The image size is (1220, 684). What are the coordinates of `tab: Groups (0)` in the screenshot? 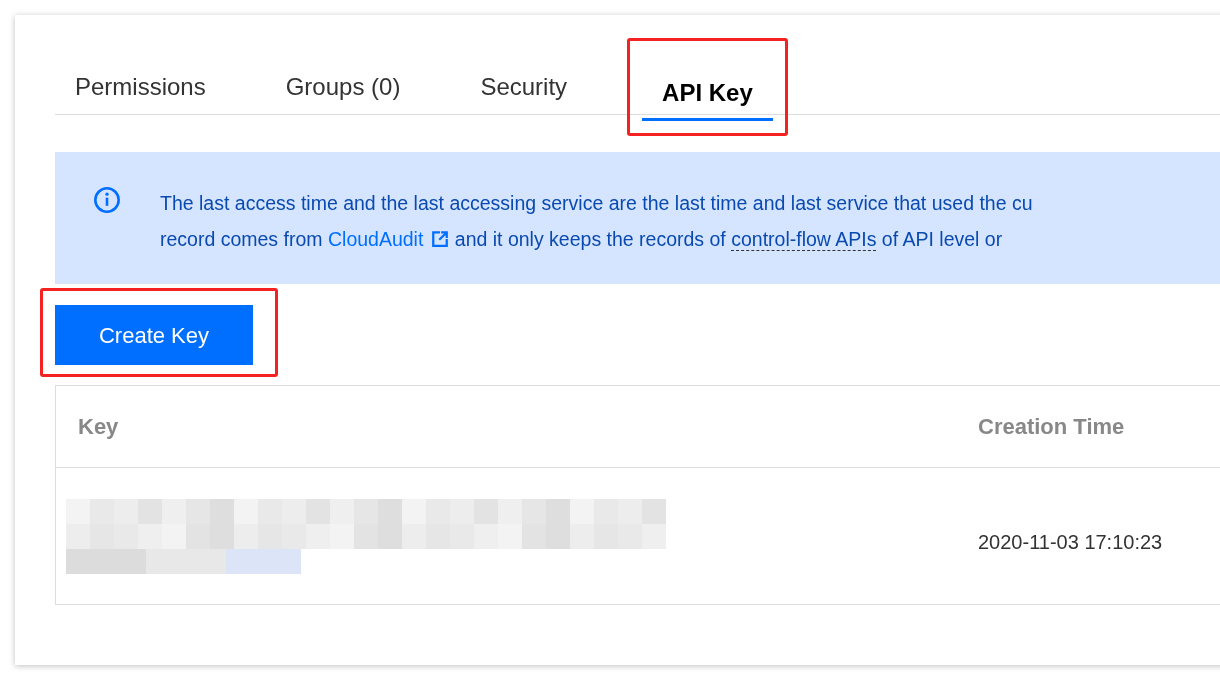 It's located at (343, 87).